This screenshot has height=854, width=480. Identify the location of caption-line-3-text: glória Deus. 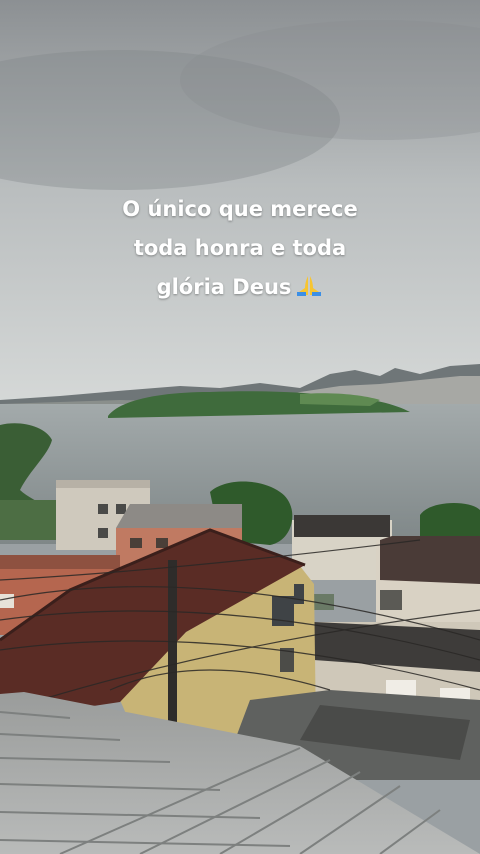
(224, 287).